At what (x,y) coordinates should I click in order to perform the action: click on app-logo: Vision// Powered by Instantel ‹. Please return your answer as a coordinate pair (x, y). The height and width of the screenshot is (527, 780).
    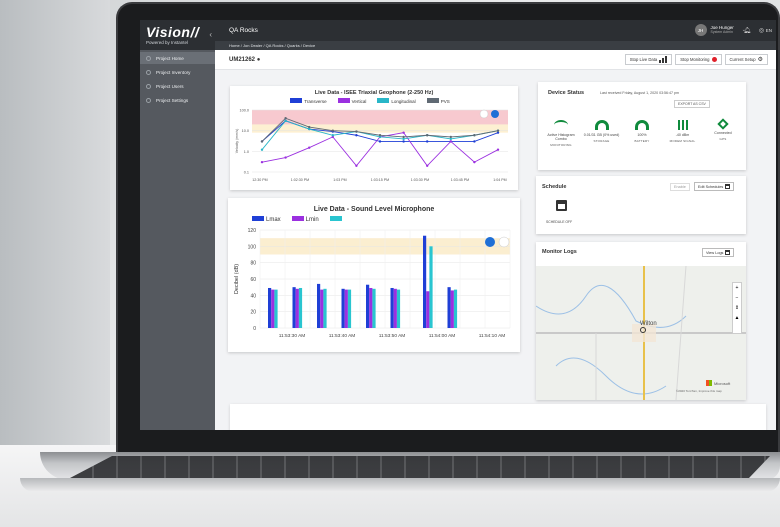
    Looking at the image, I should click on (177, 35).